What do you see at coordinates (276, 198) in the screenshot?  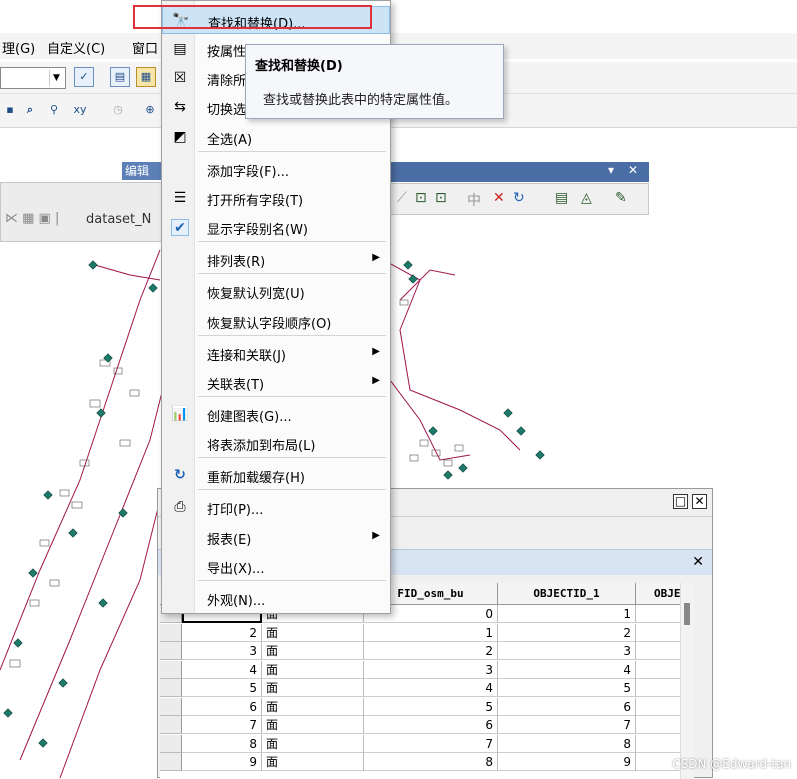 I see `menu-item-6: ☰ 打开所有字段(T)` at bounding box center [276, 198].